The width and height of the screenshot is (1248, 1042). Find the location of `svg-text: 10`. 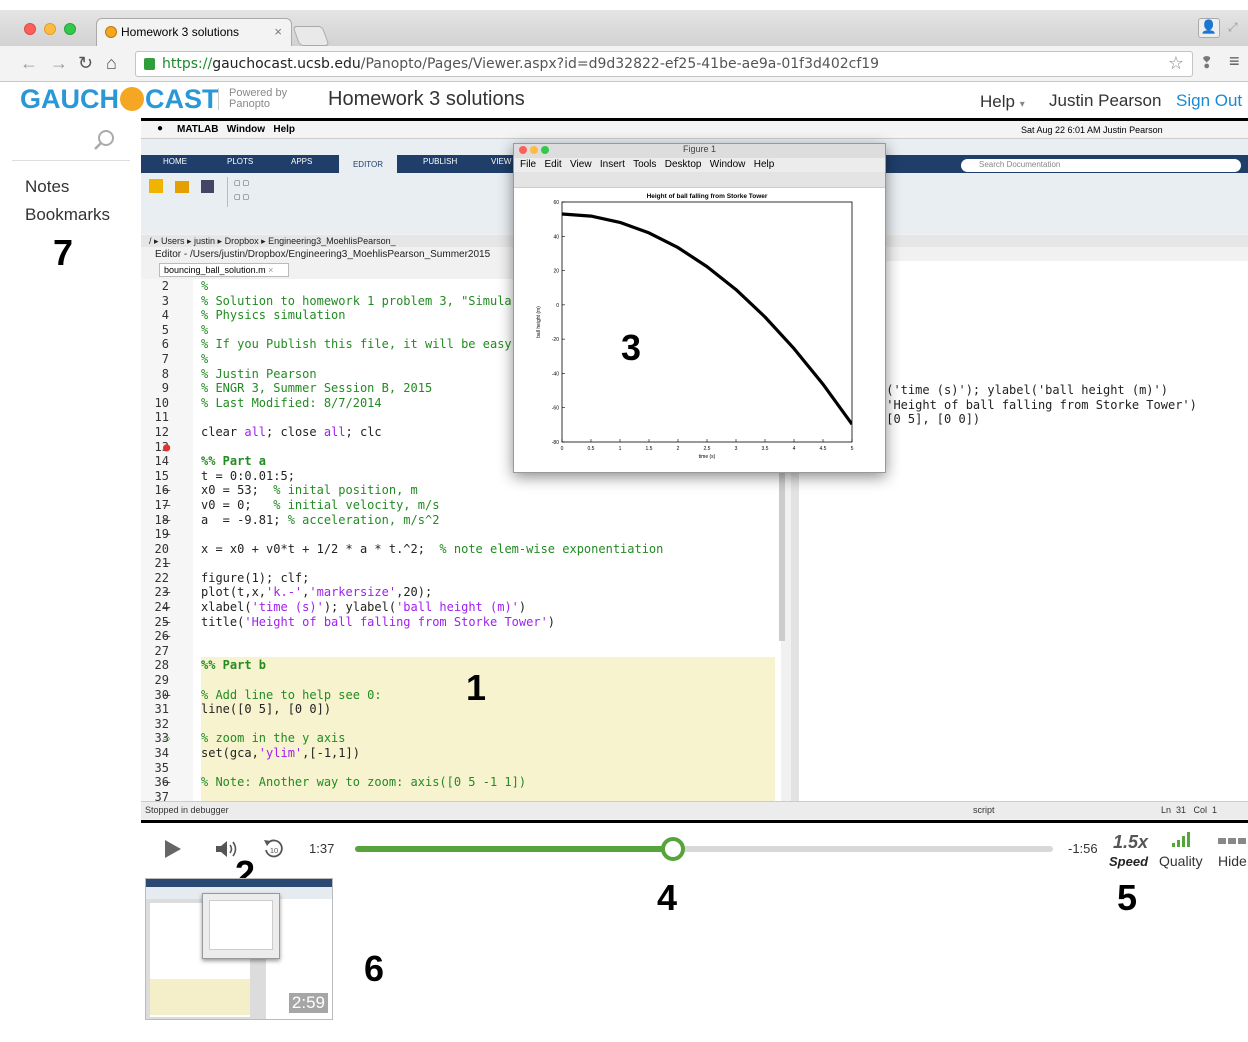

svg-text: 10 is located at coordinates (274, 850).